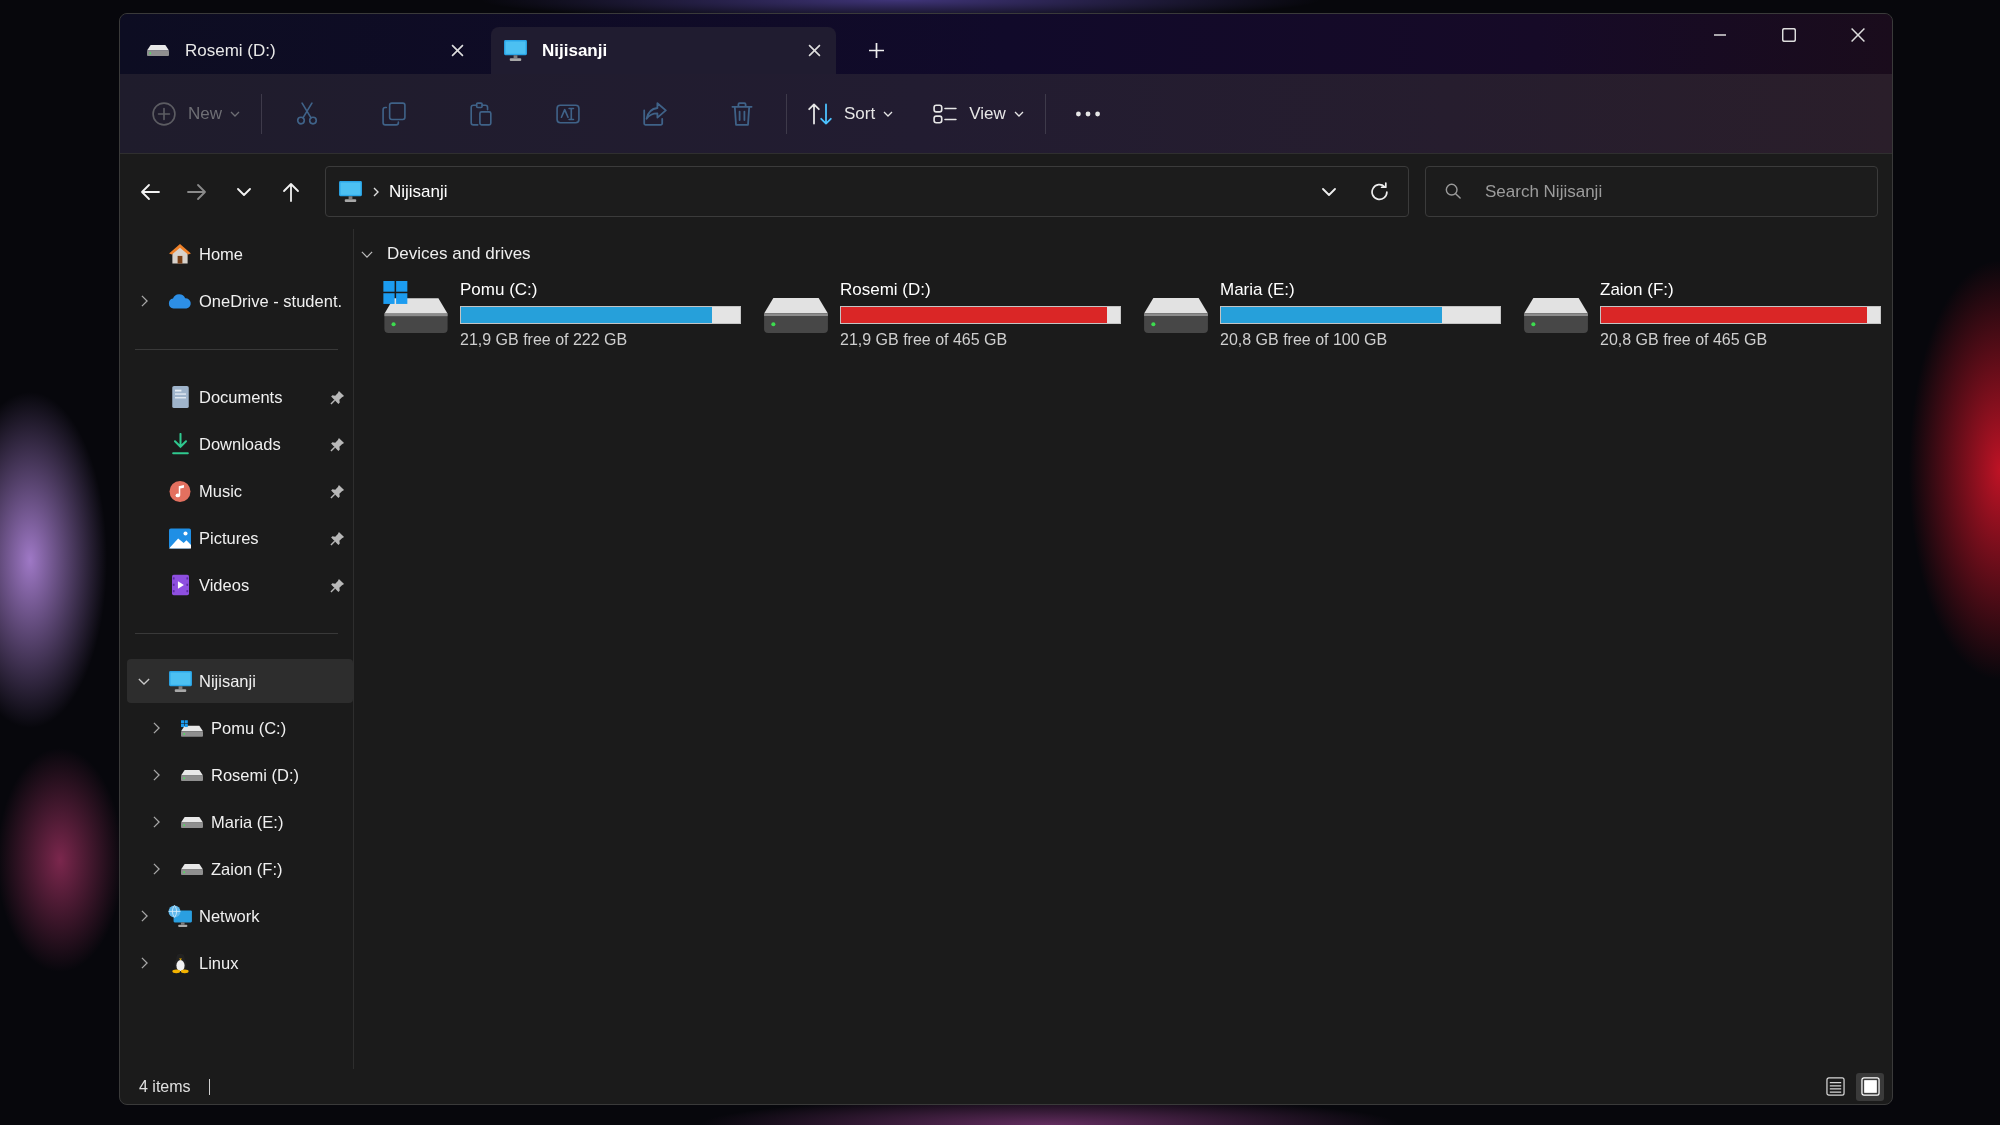  What do you see at coordinates (180, 963) in the screenshot?
I see `penguin-icon` at bounding box center [180, 963].